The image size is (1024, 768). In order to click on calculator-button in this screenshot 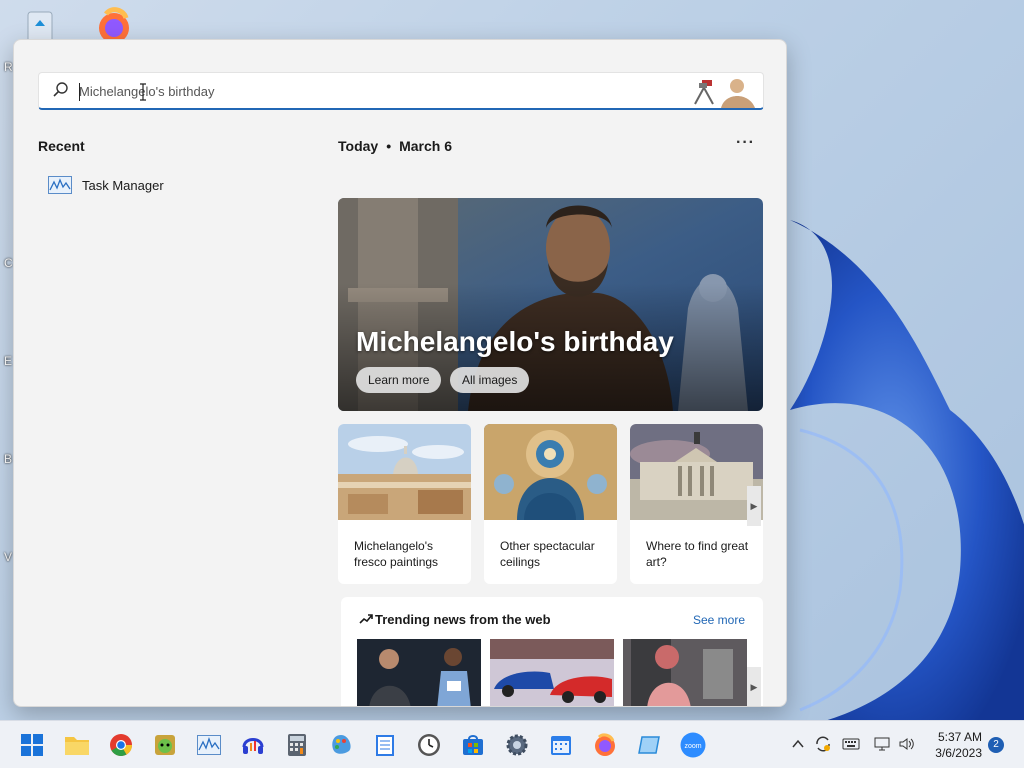, I will do `click(297, 745)`.